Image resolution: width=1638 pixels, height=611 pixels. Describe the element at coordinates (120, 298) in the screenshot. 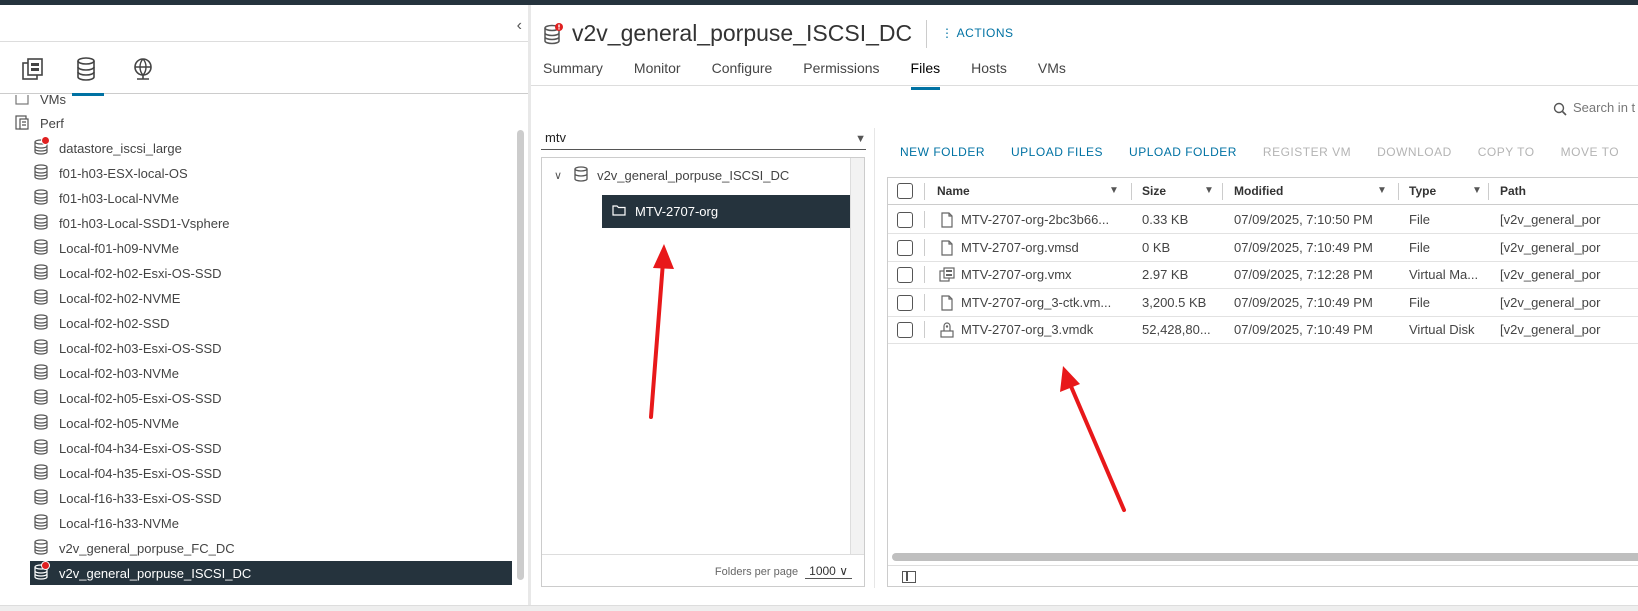

I see `tree-item-label: Local-f02-h02-NVME` at that location.